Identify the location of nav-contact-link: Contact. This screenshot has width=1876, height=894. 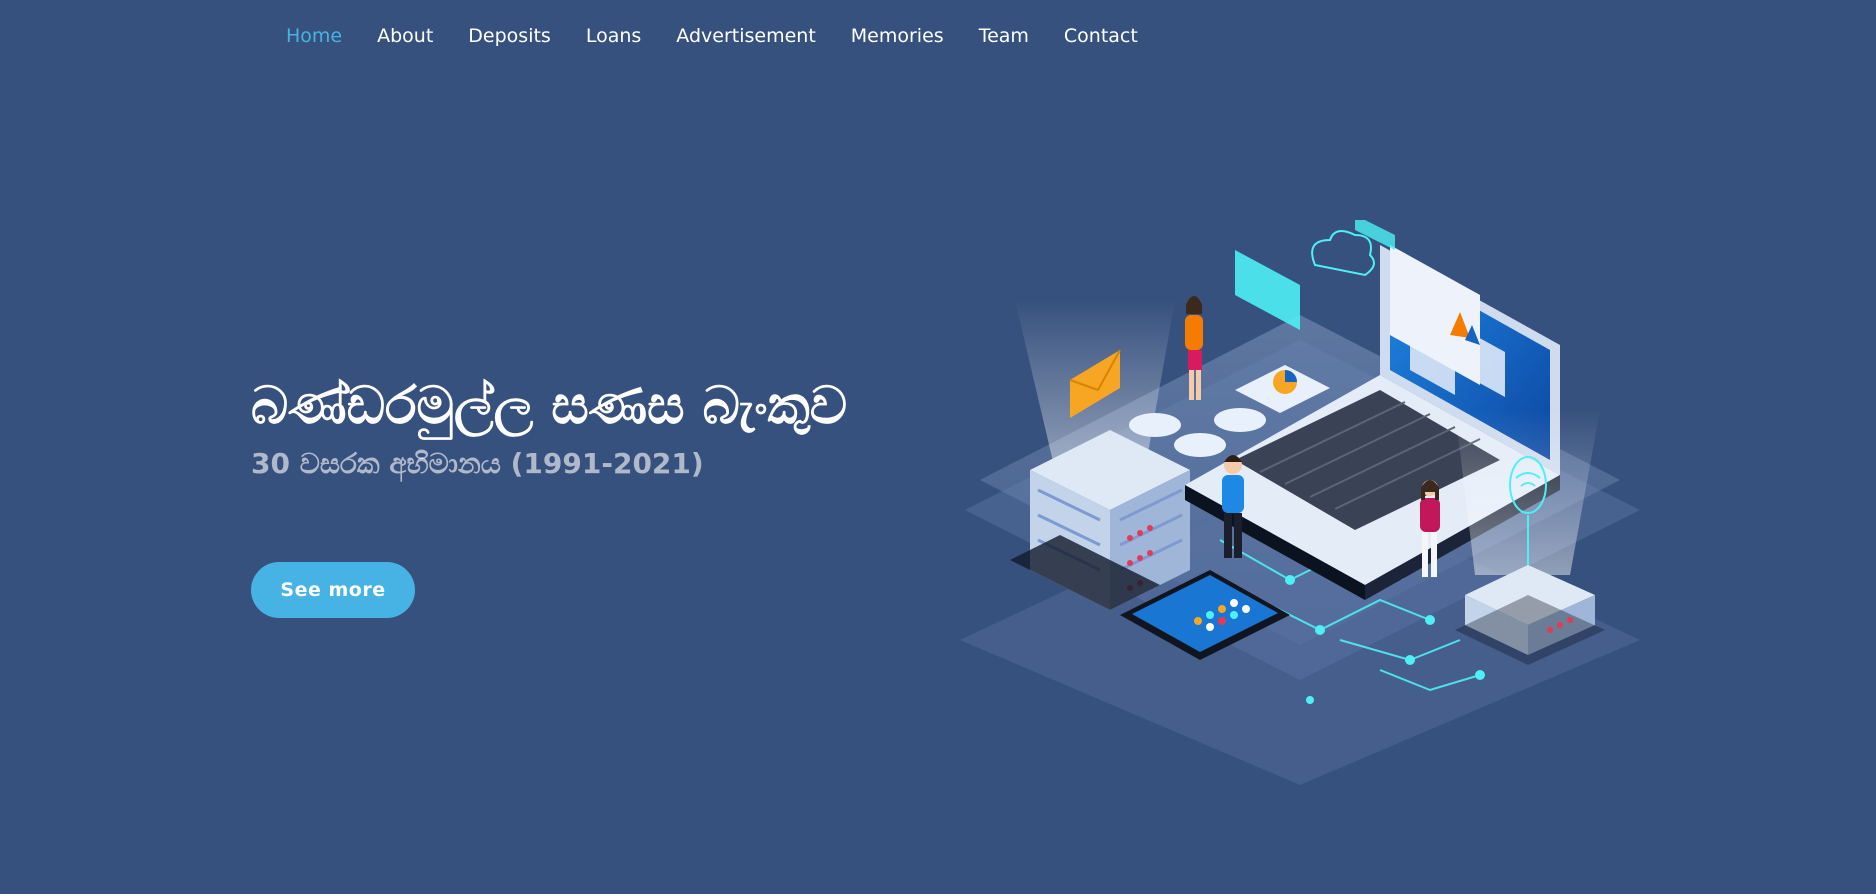
(1101, 36).